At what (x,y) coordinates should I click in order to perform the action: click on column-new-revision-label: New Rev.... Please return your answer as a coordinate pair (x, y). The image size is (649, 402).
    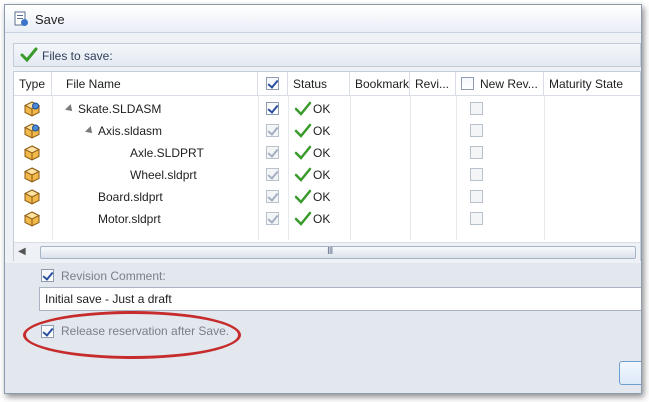
    Looking at the image, I should click on (509, 84).